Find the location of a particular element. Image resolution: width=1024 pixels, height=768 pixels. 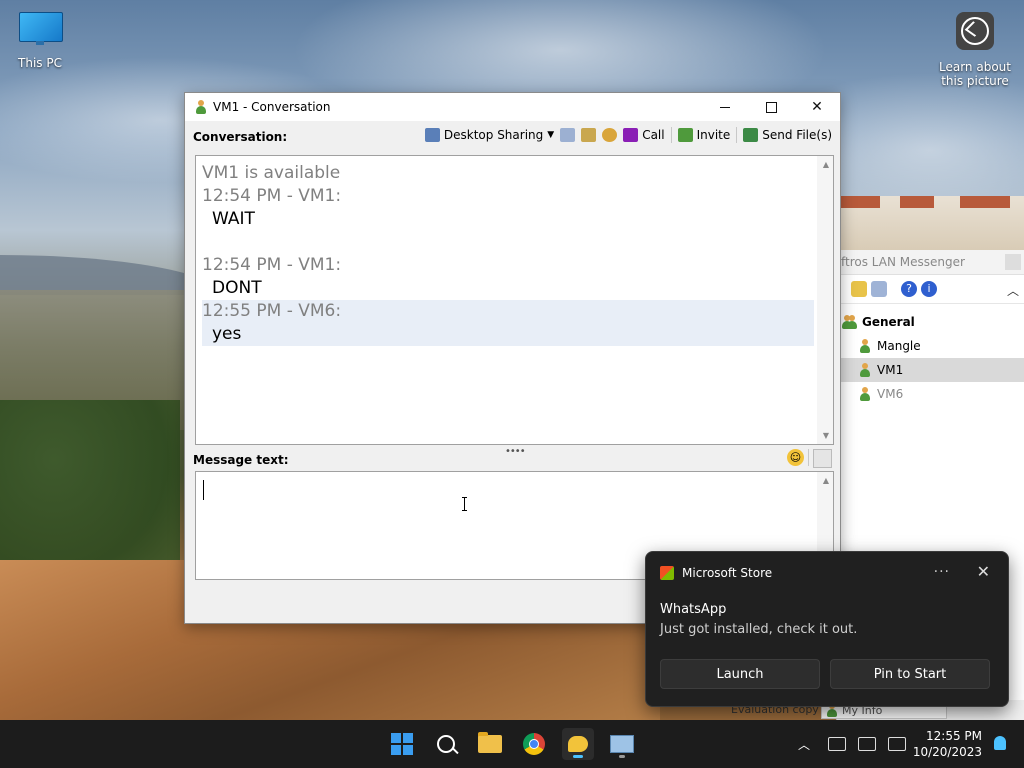

file-explorer-button is located at coordinates (490, 744).